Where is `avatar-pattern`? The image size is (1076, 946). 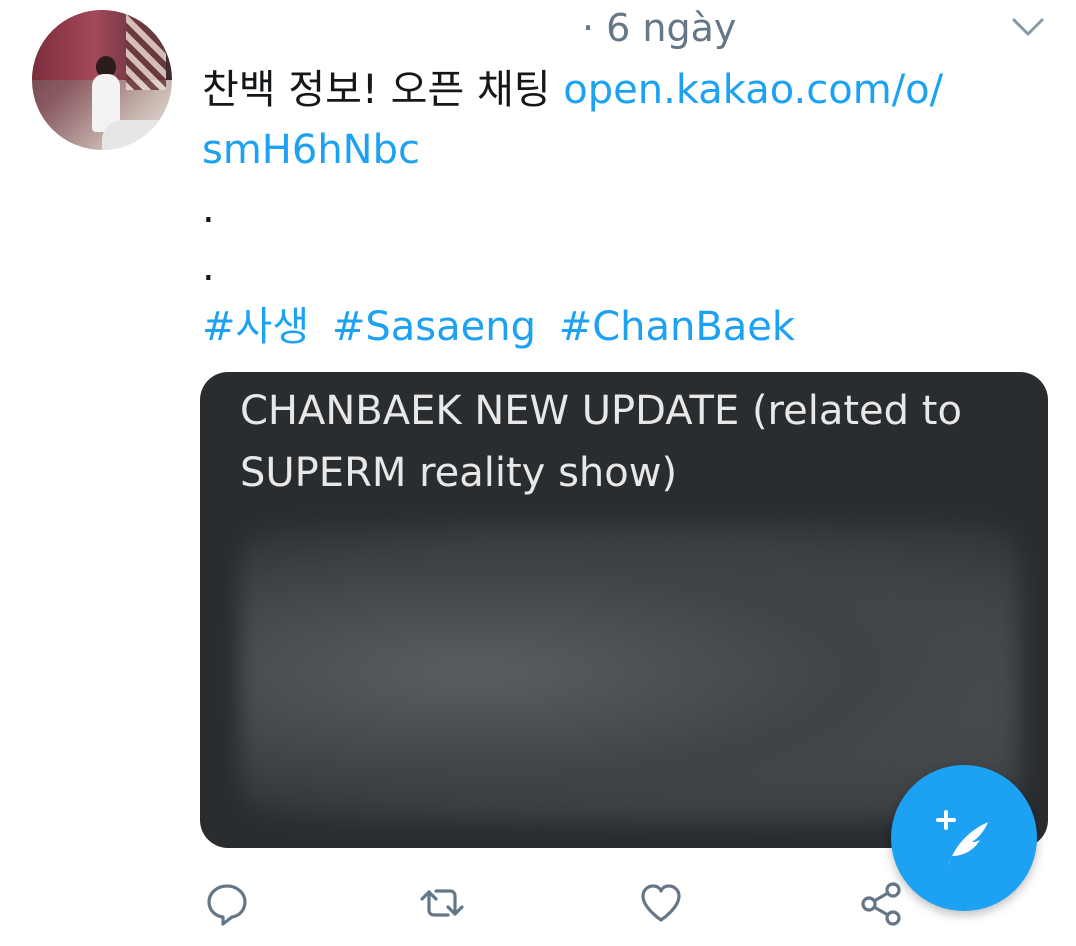 avatar-pattern is located at coordinates (146, 50).